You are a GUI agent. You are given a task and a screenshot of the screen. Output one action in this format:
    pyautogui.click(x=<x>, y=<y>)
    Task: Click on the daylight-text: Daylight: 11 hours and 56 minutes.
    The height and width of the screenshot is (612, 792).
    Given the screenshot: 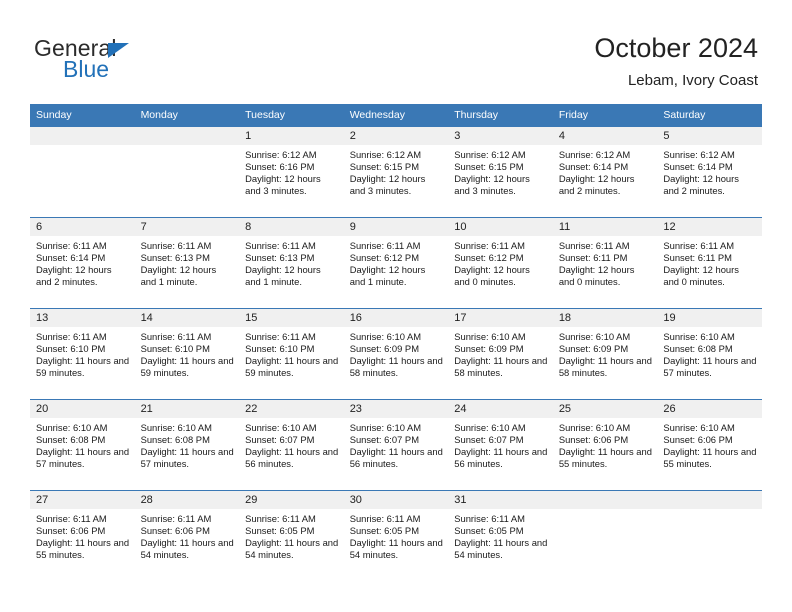 What is the action you would take?
    pyautogui.click(x=501, y=458)
    